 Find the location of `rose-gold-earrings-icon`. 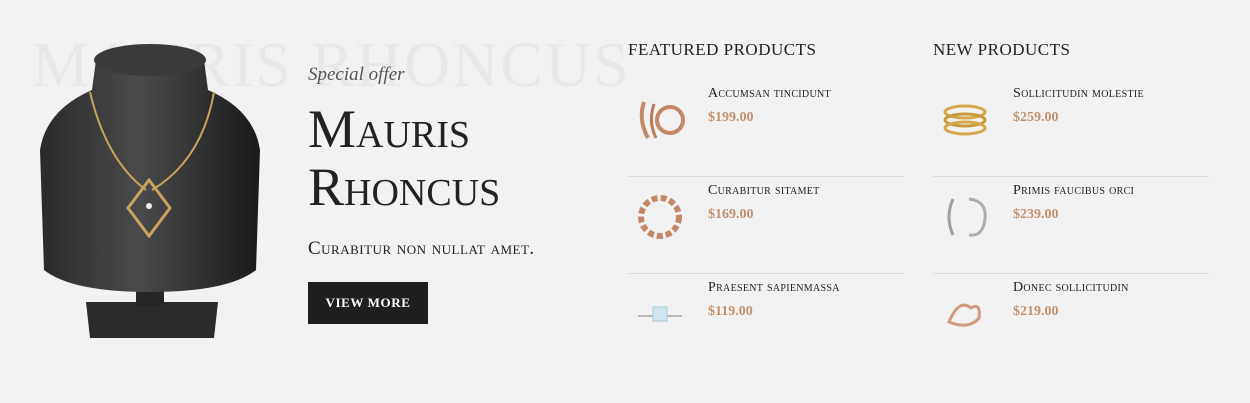

rose-gold-earrings-icon is located at coordinates (660, 120).